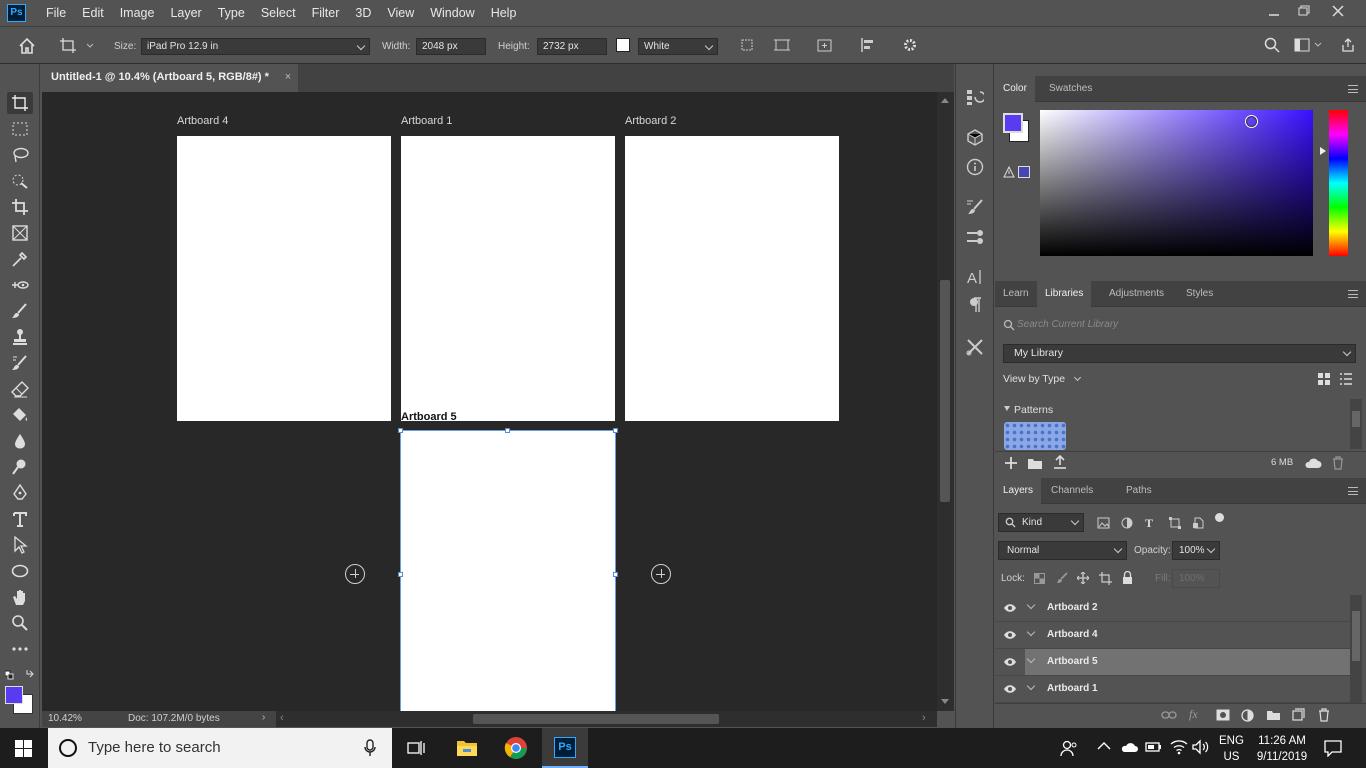  I want to click on volume-icon, so click(1201, 747).